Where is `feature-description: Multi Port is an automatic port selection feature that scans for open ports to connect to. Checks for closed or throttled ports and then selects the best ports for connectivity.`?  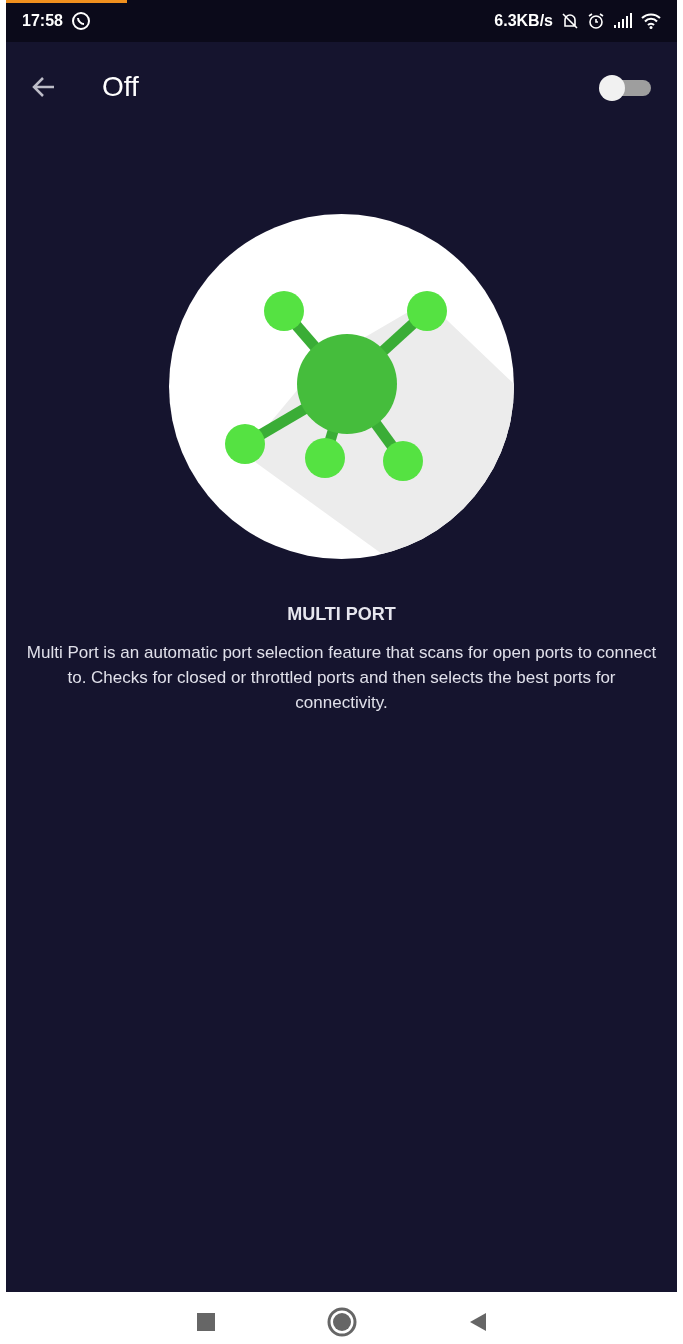
feature-description: Multi Port is an automatic port selection feature that scans for open ports to connect to. Checks for closed or throttled ports and then selects the best ports for connectivity. is located at coordinates (341, 678).